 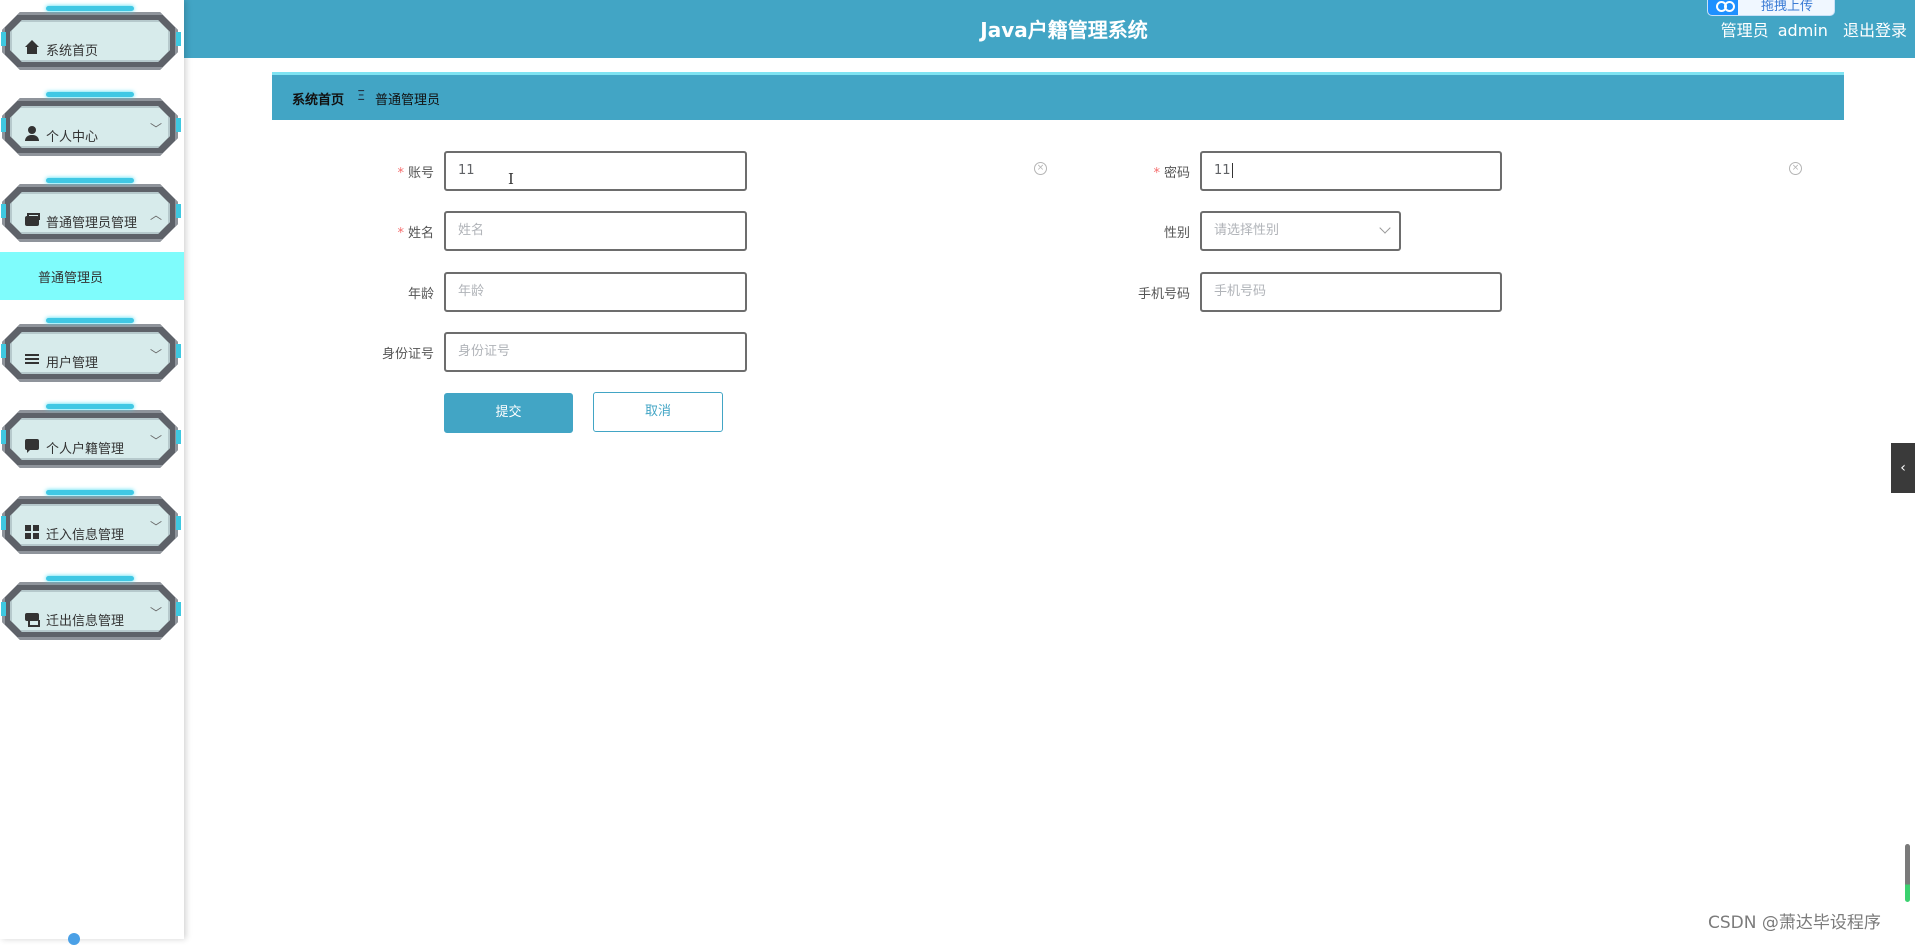 What do you see at coordinates (1794, 923) in the screenshot?
I see `watermark: CSDN @萧达毕设程序` at bounding box center [1794, 923].